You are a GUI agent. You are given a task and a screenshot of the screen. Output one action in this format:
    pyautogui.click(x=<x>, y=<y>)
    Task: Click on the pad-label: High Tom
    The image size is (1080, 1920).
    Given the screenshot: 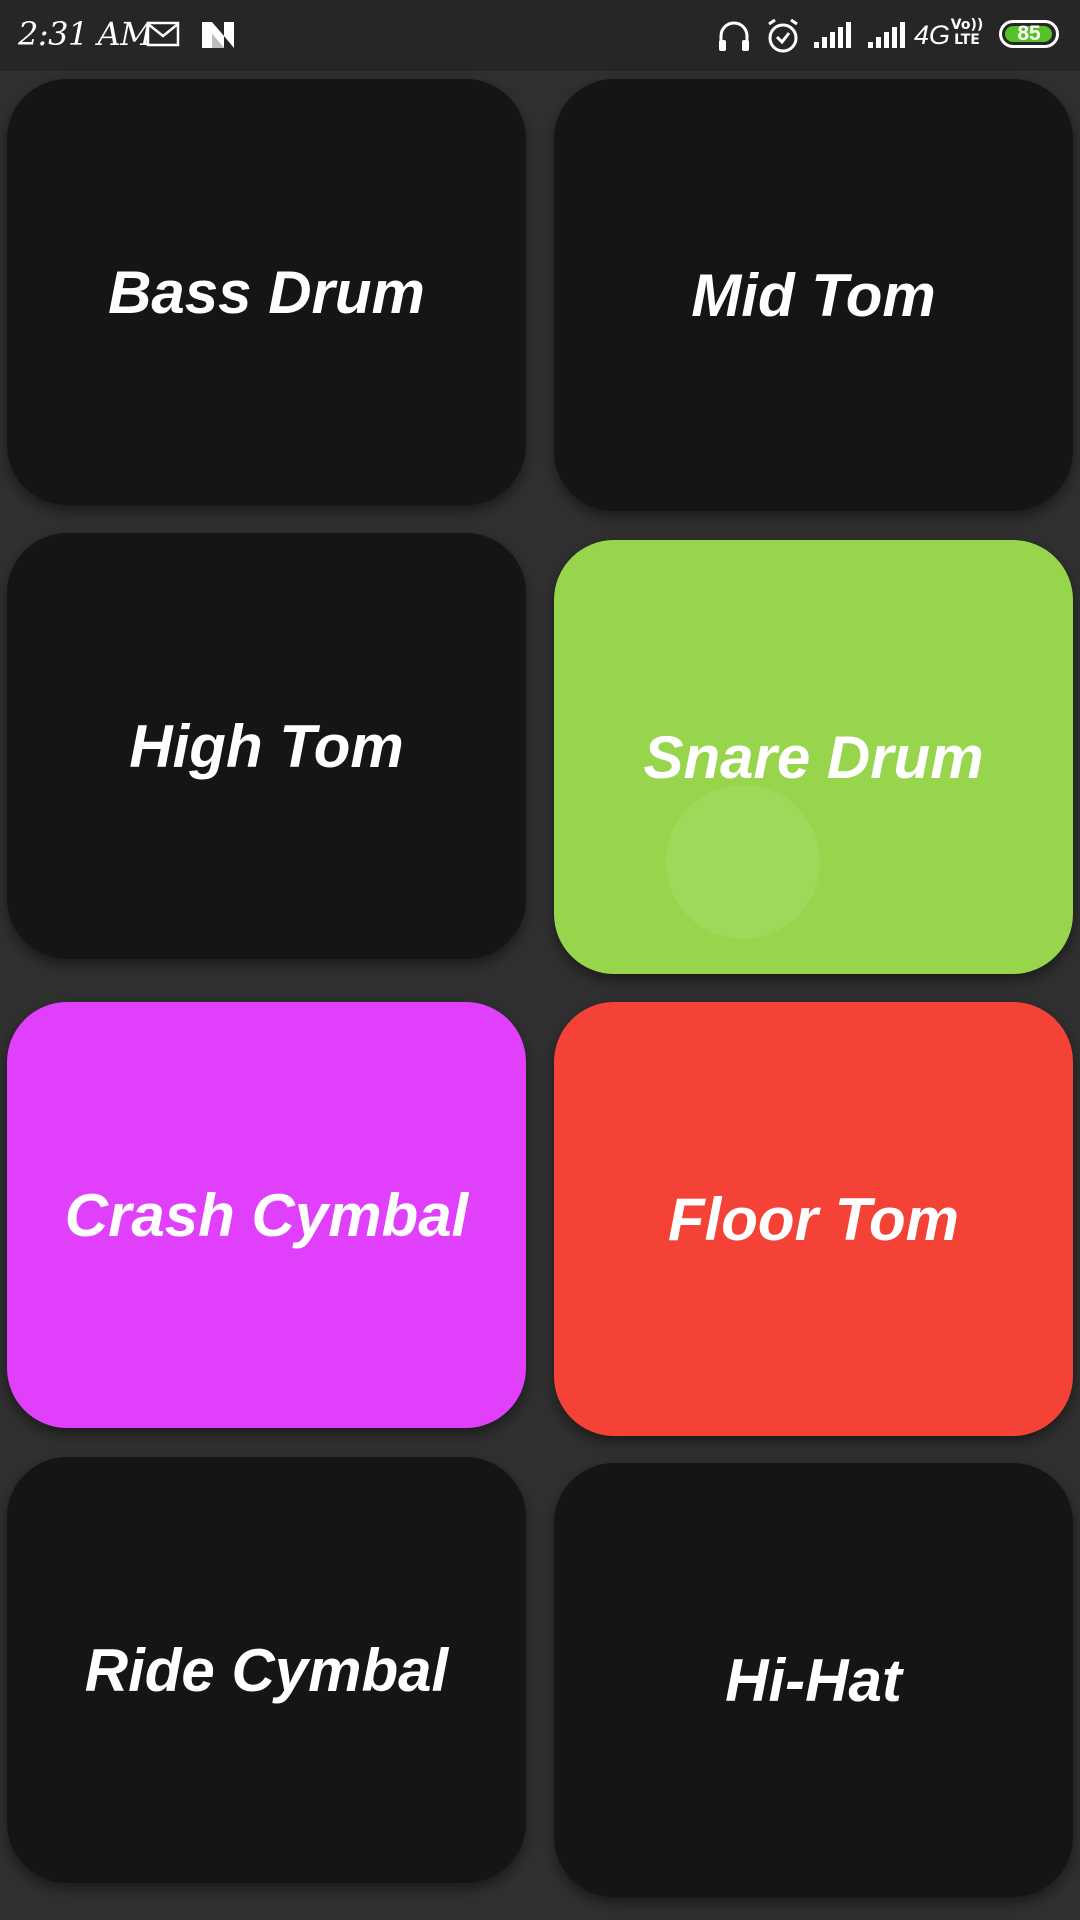 What is the action you would take?
    pyautogui.click(x=266, y=746)
    